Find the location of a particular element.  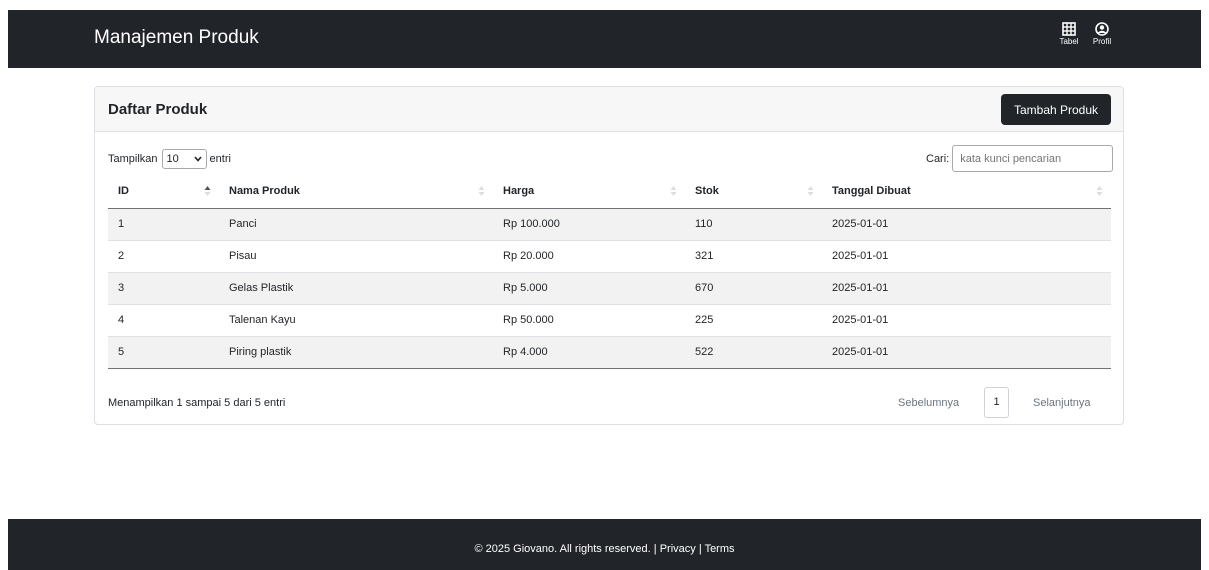

nav-item-tabel: Tabel is located at coordinates (1069, 34).